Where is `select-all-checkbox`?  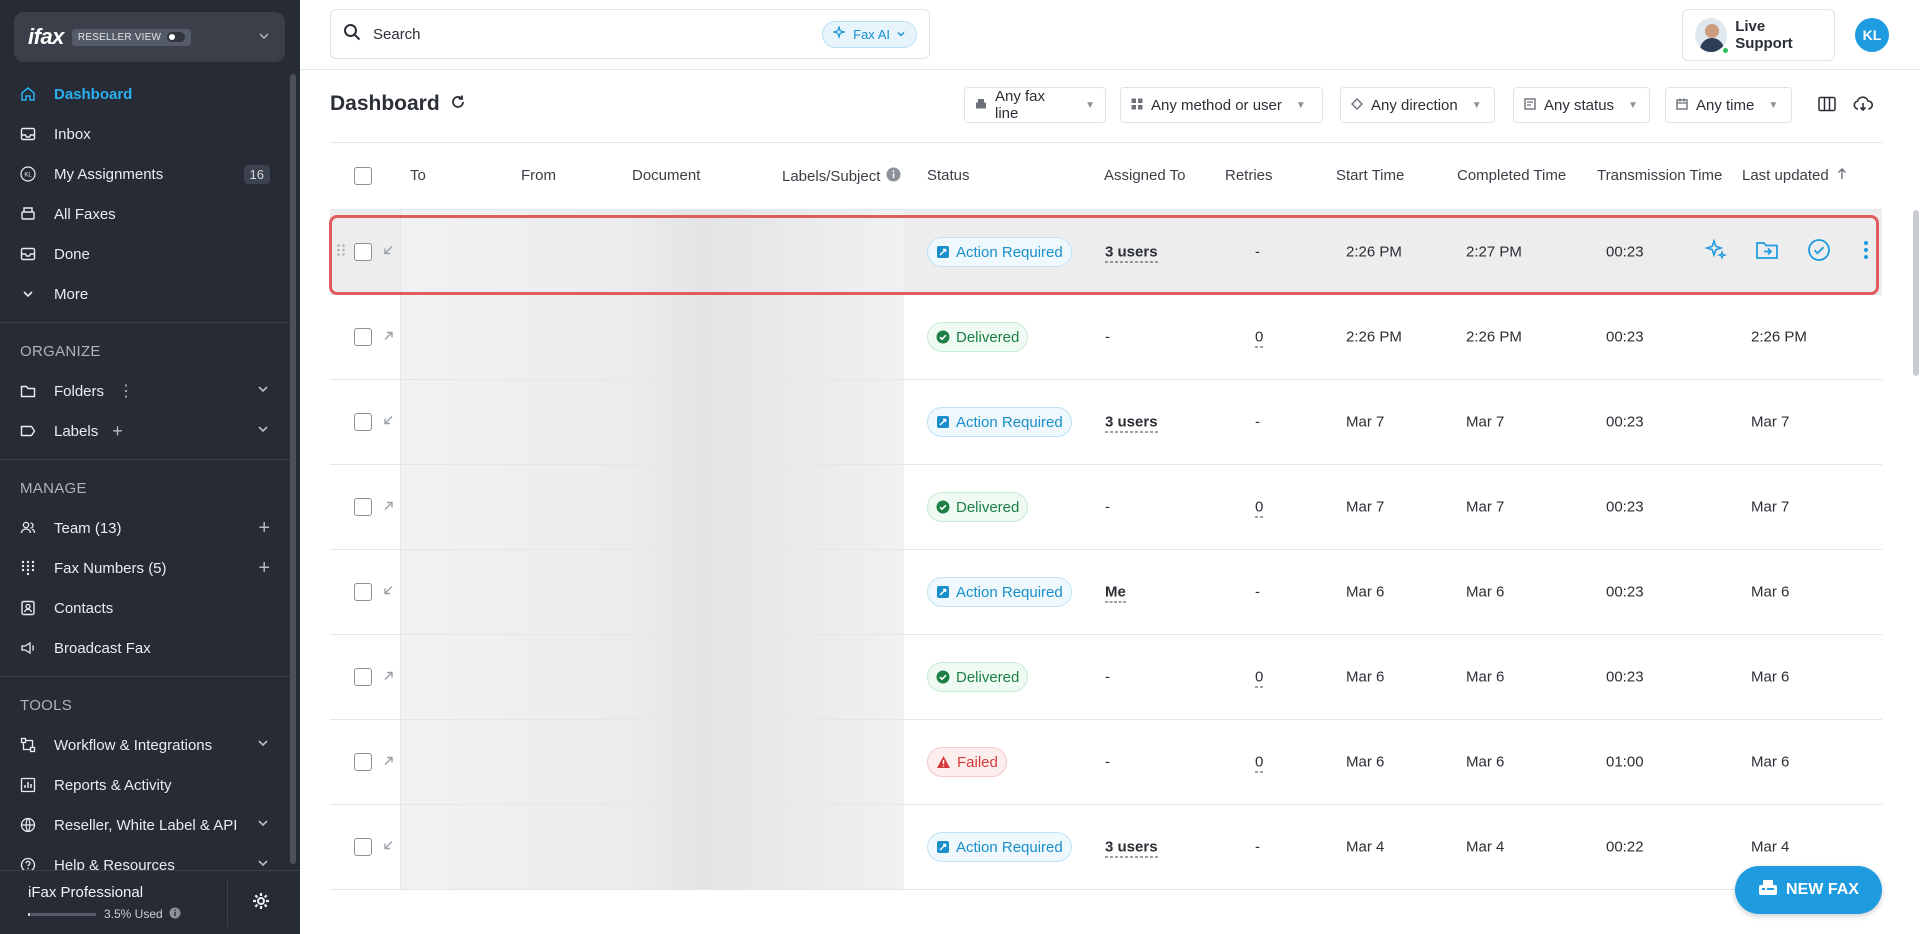 select-all-checkbox is located at coordinates (363, 176).